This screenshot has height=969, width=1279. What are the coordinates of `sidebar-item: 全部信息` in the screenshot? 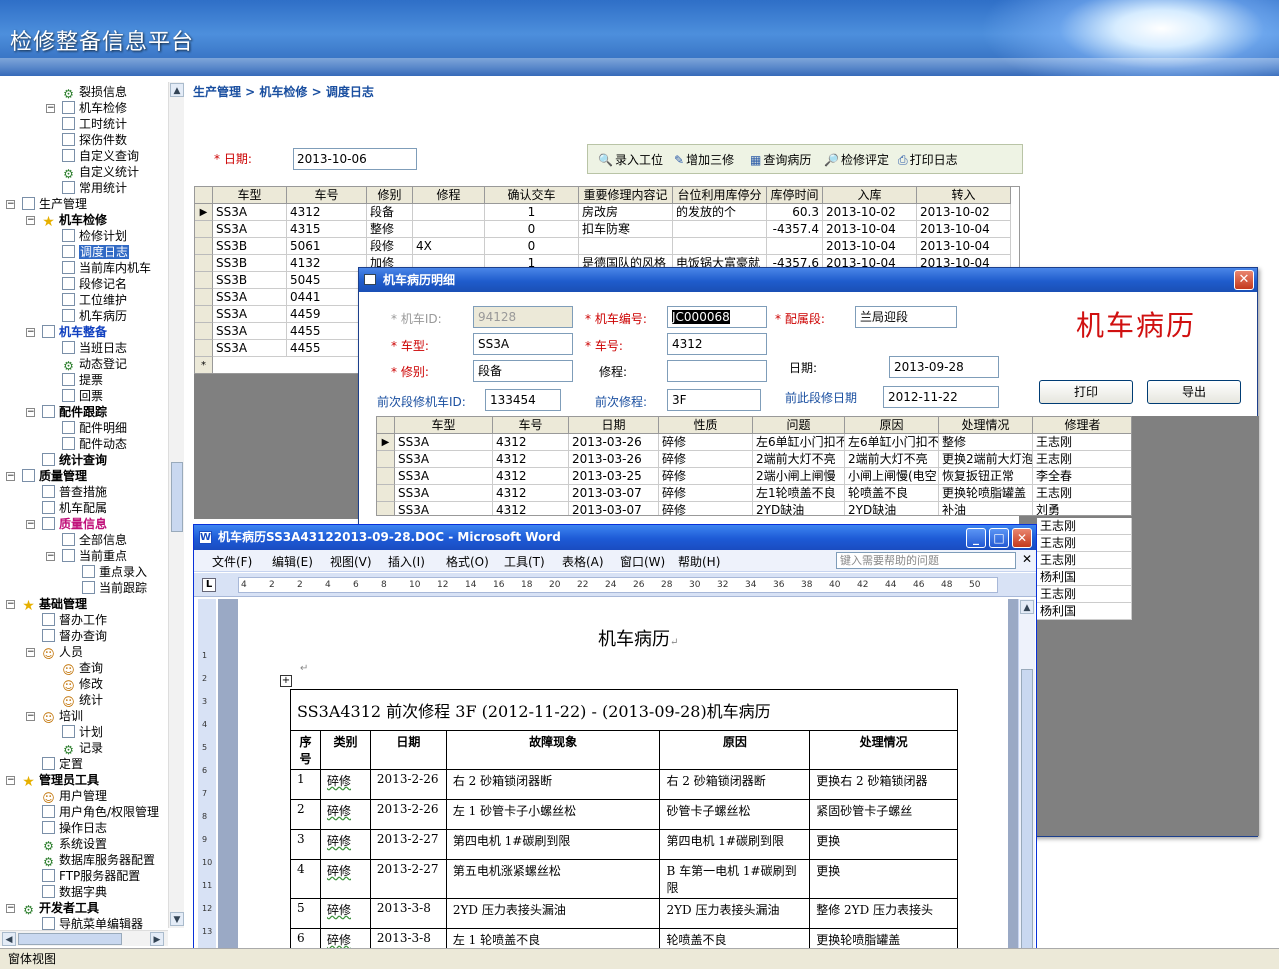 It's located at (94, 540).